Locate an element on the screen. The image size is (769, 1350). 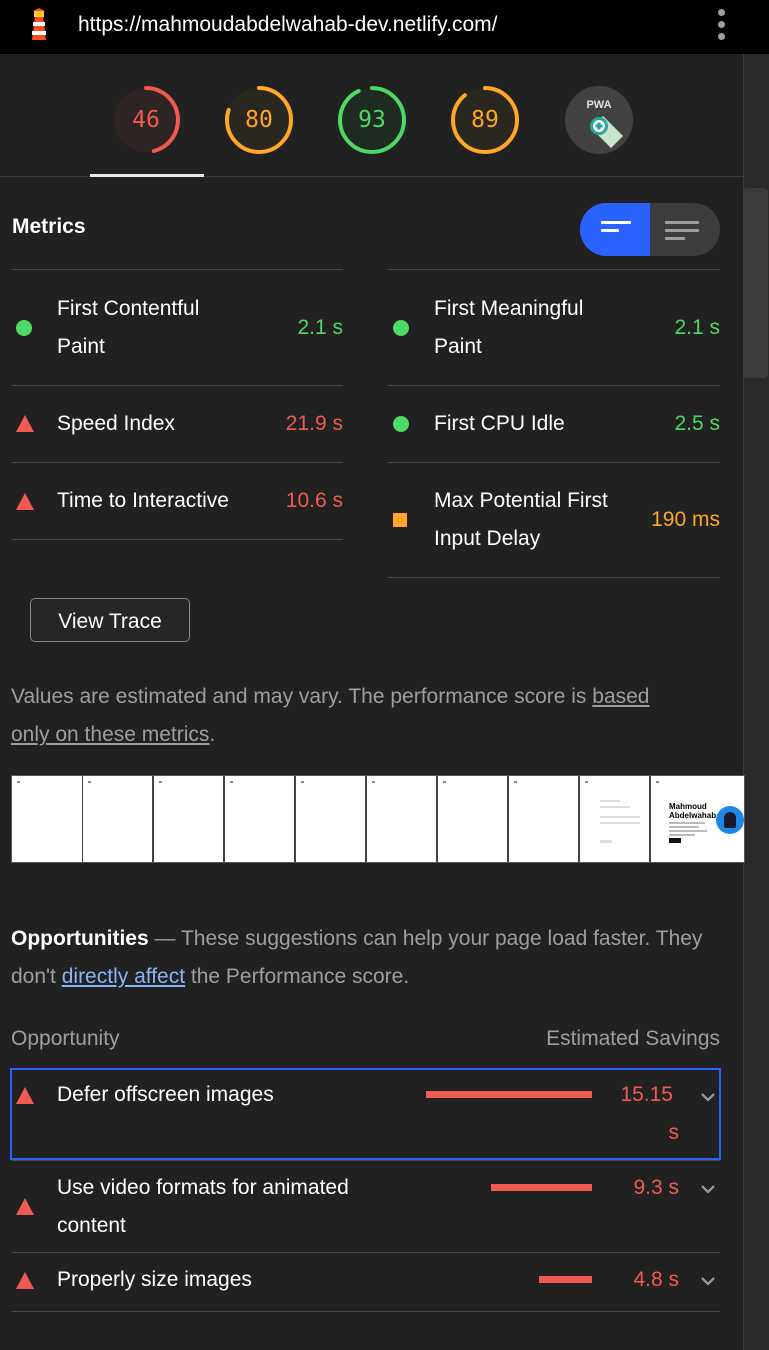
based-on-metrics-link: based is located at coordinates (620, 696).